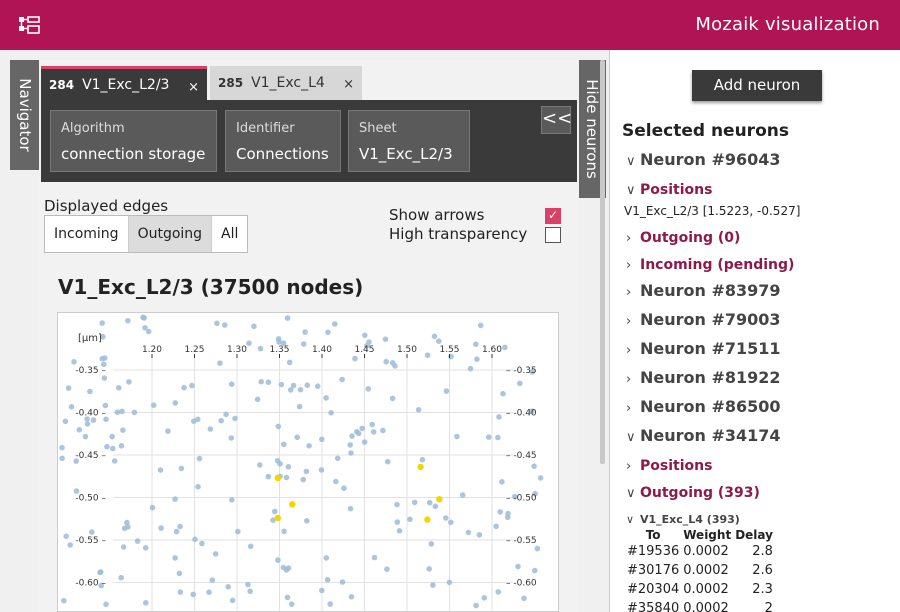  Describe the element at coordinates (286, 83) in the screenshot. I see `tab-v1-exc-l4: 285 V1_Exc_L4 ×` at that location.